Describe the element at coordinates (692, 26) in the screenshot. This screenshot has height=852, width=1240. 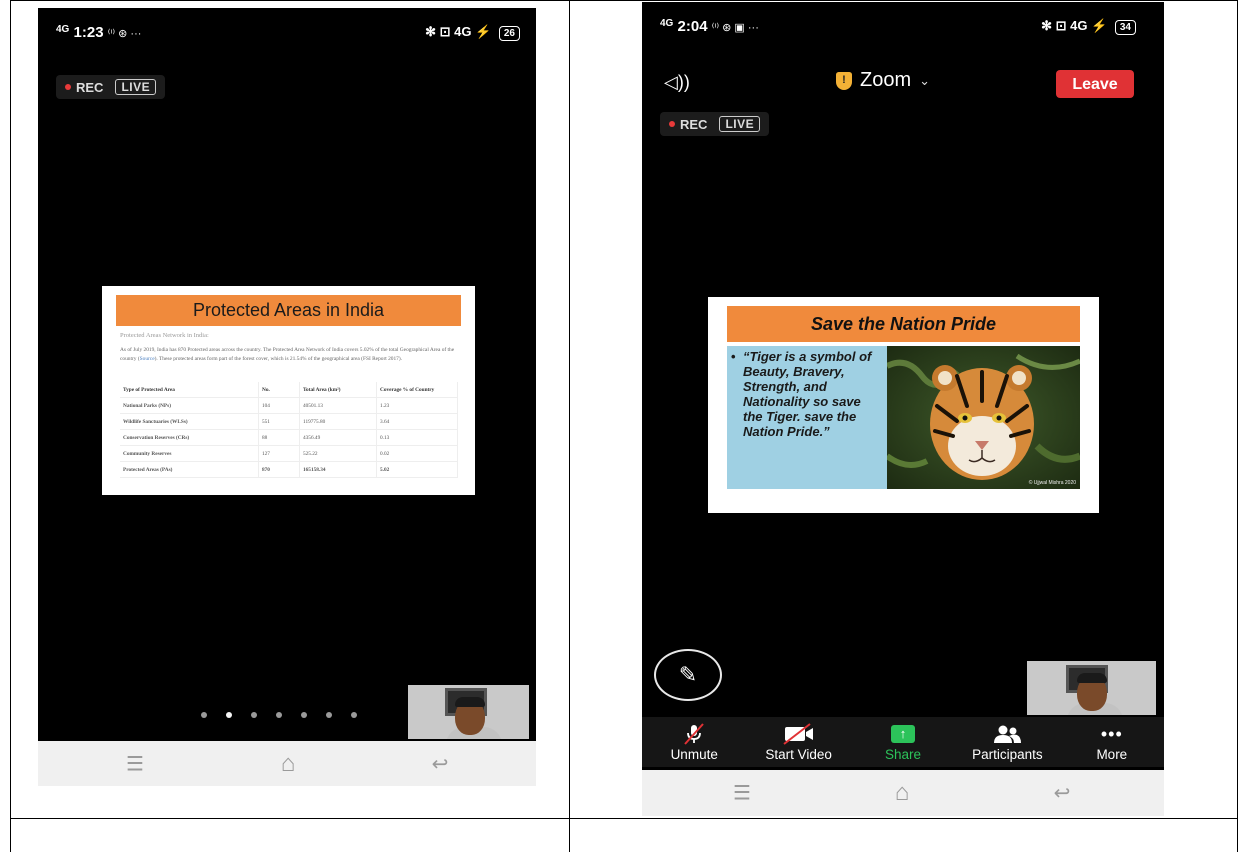
I see `clock: 2:04` at that location.